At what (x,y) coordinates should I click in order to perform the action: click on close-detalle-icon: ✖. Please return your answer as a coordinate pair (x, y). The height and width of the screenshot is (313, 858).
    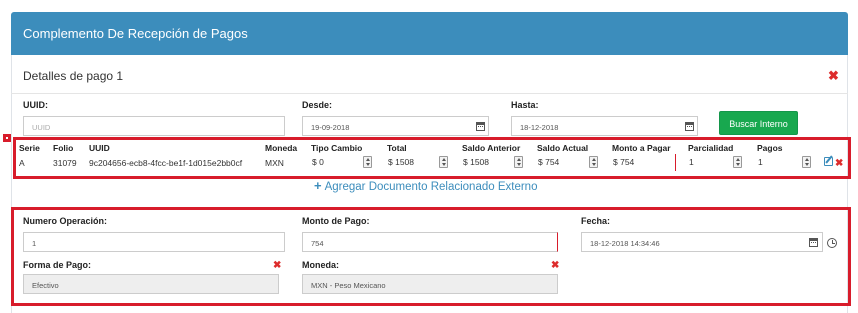
    Looking at the image, I should click on (833, 75).